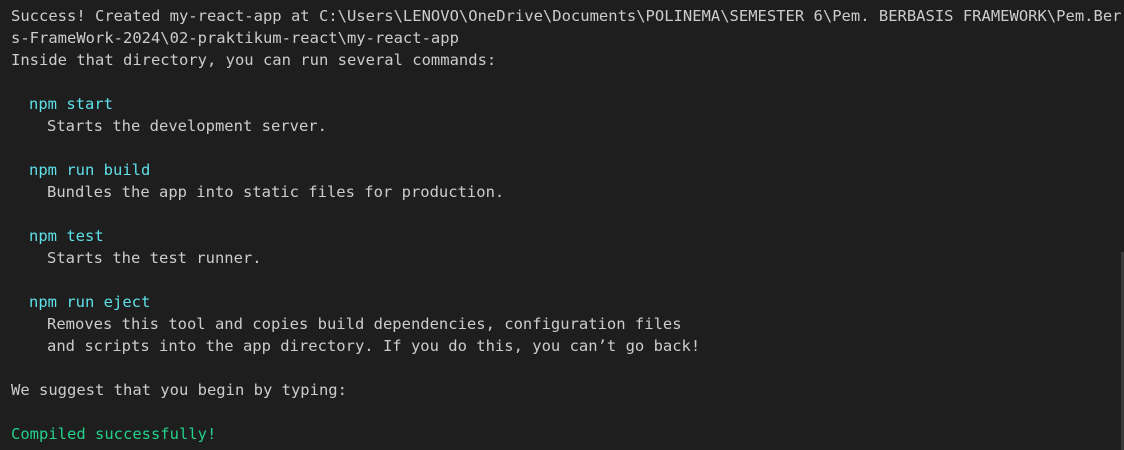 This screenshot has height=450, width=1124. What do you see at coordinates (90, 170) in the screenshot?
I see `command-npm-run-build: npm run build` at bounding box center [90, 170].